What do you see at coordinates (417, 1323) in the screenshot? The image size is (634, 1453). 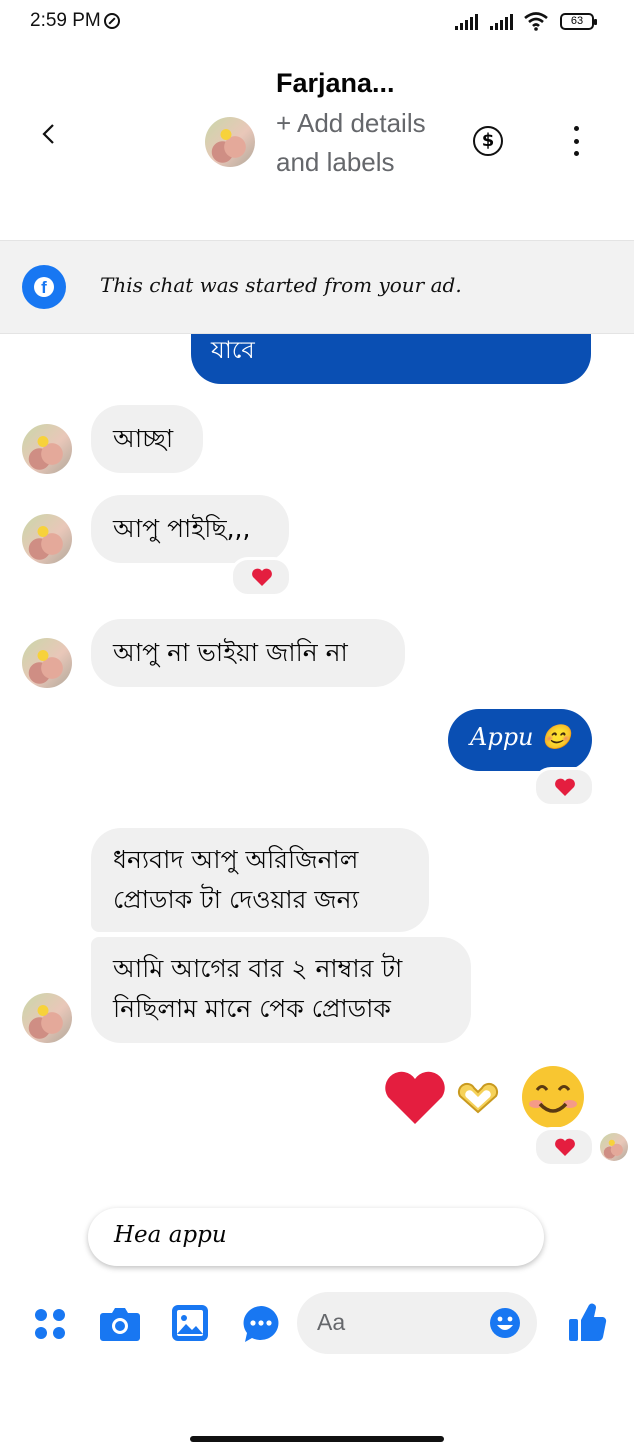 I see `message-input: Aa` at bounding box center [417, 1323].